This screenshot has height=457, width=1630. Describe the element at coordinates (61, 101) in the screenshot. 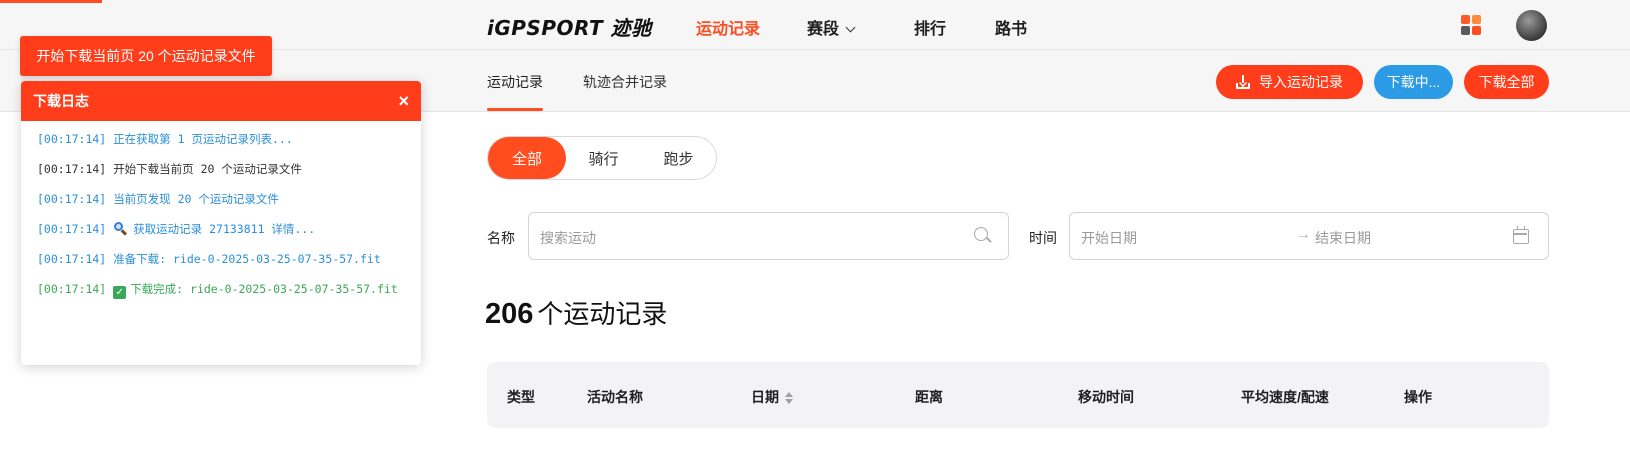

I see `download-log-title: 下载日志` at that location.